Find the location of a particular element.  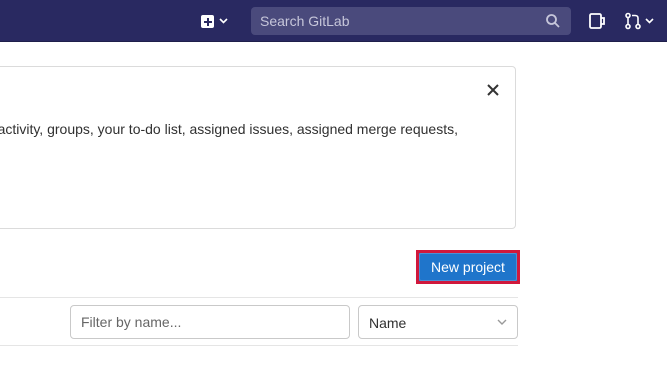

filter-by-name-input is located at coordinates (210, 322).